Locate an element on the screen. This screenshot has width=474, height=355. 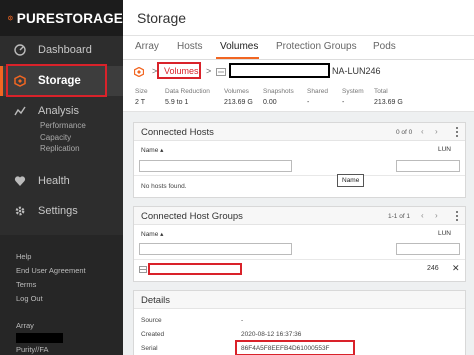
no-hosts-message: No hosts found. is located at coordinates (164, 186).